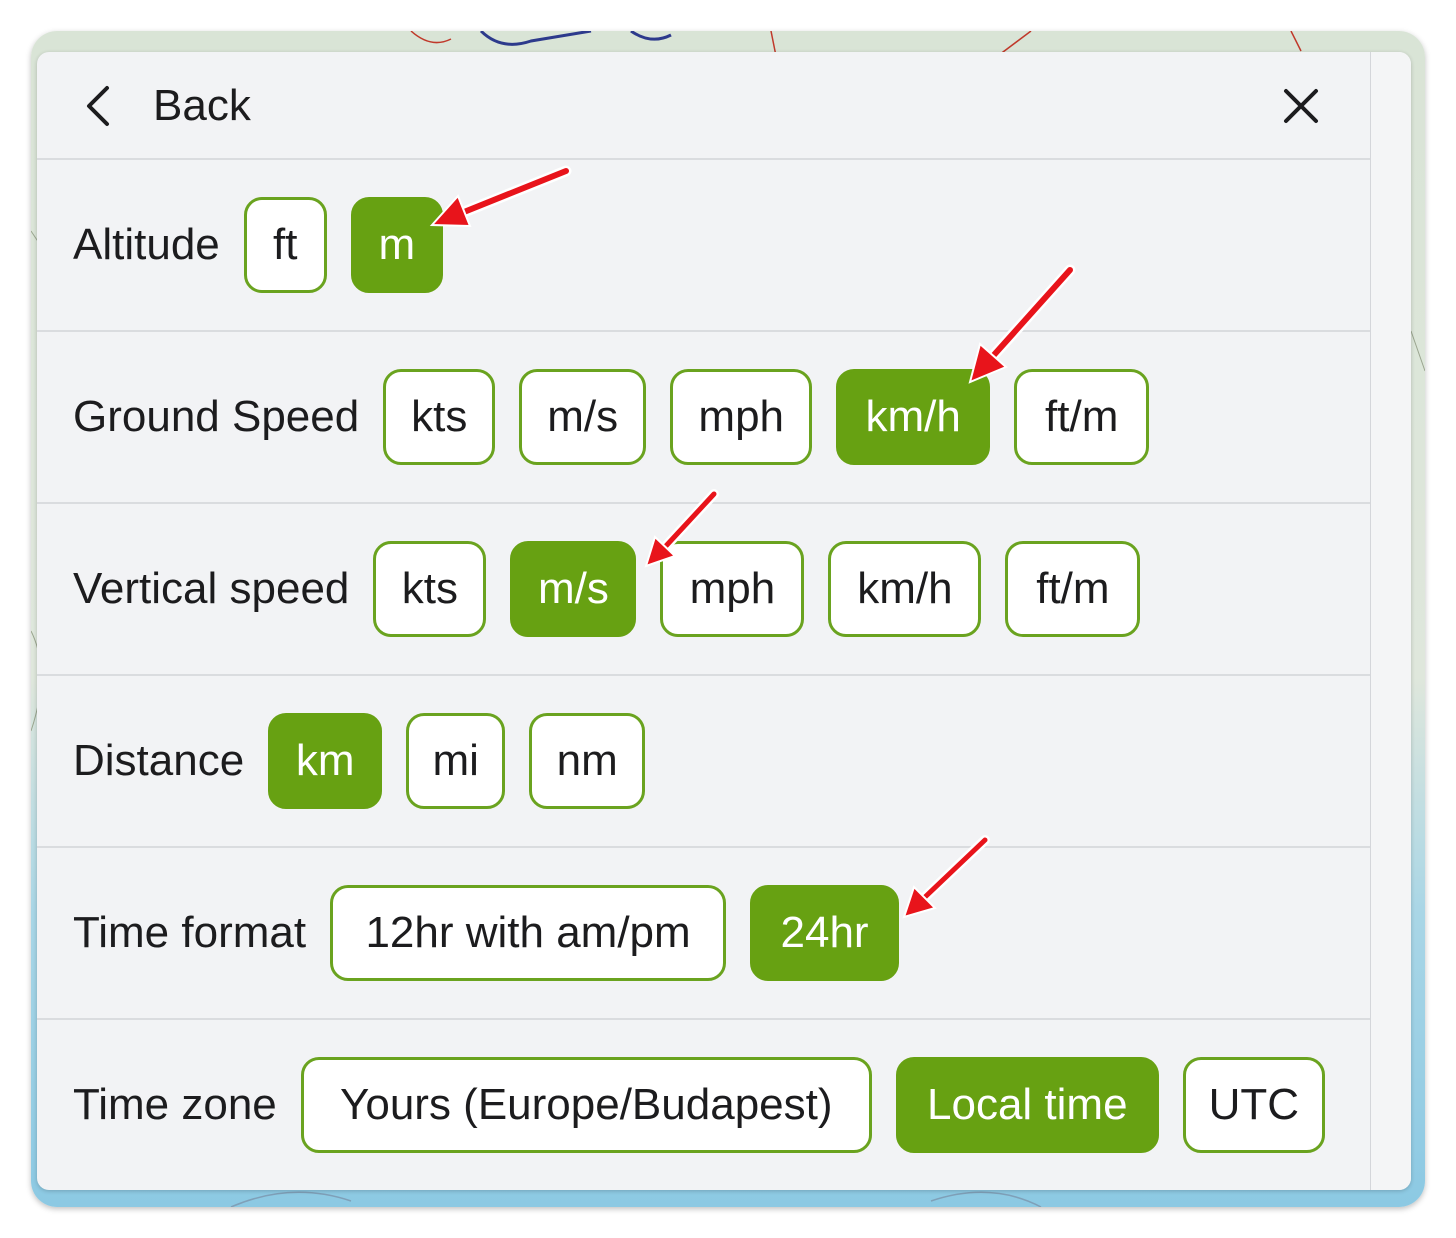  Describe the element at coordinates (825, 933) in the screenshot. I see `option-24hr: 24hr` at that location.